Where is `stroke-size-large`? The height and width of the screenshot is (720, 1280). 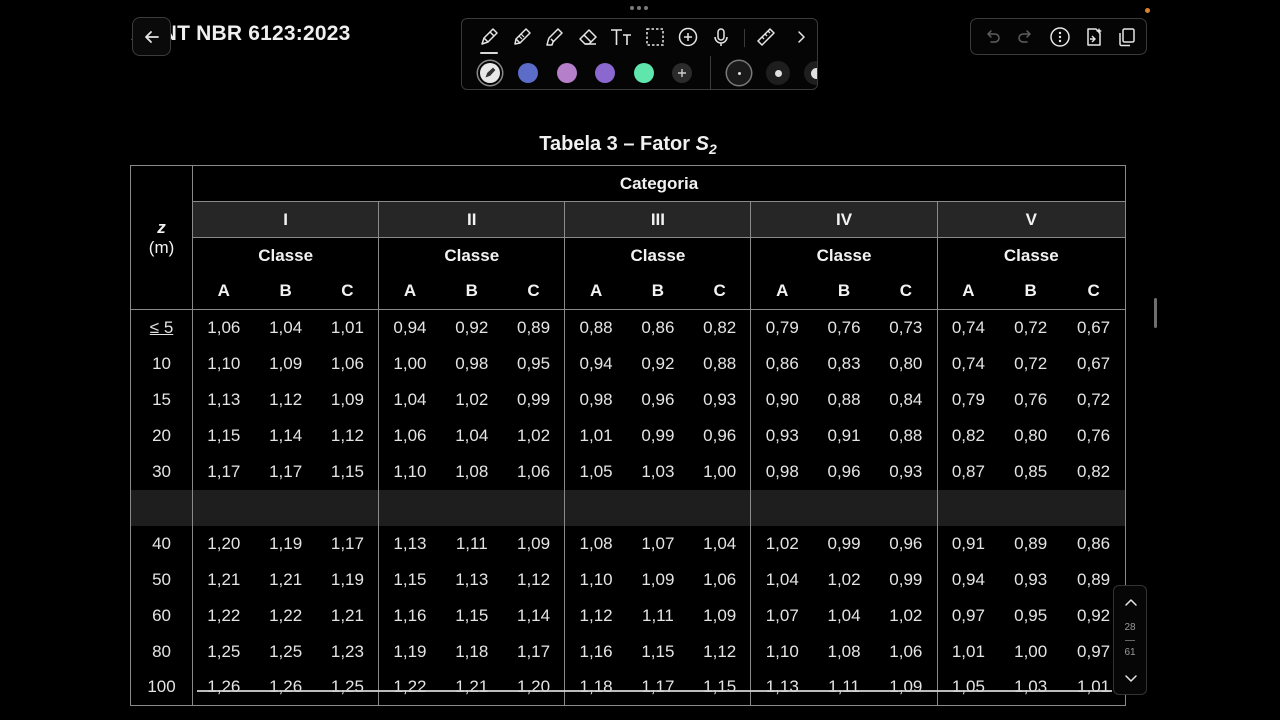
stroke-size-large is located at coordinates (810, 73).